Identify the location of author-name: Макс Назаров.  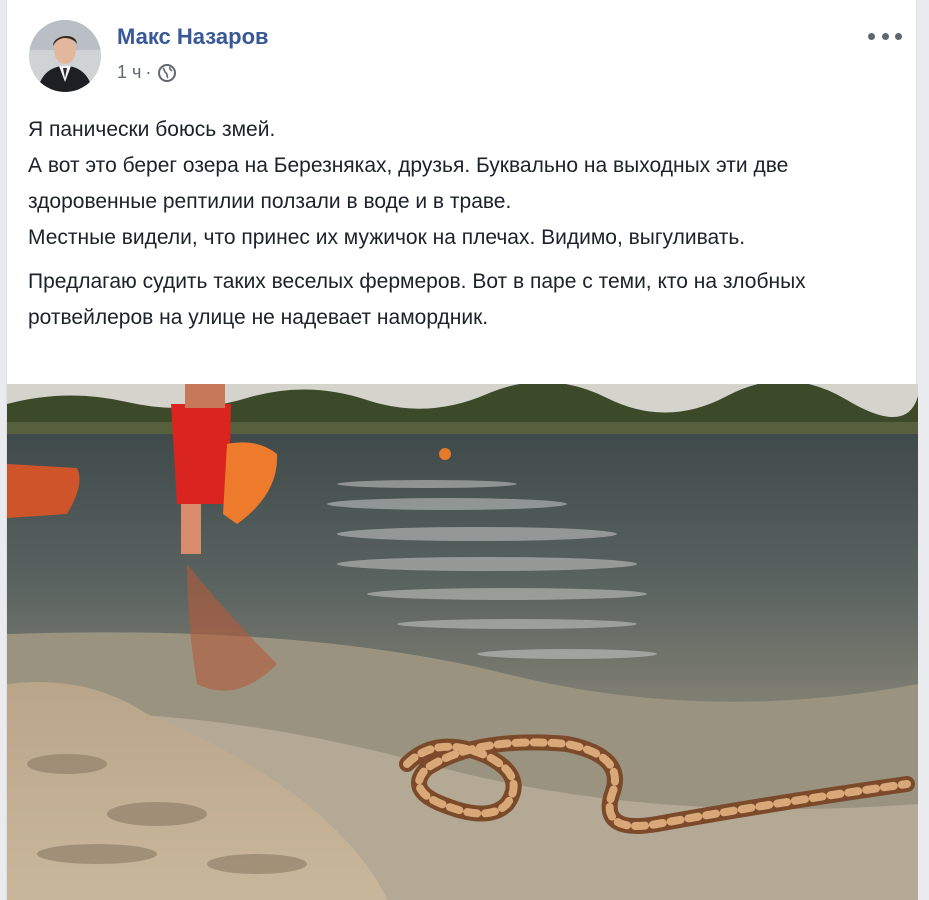
(193, 37).